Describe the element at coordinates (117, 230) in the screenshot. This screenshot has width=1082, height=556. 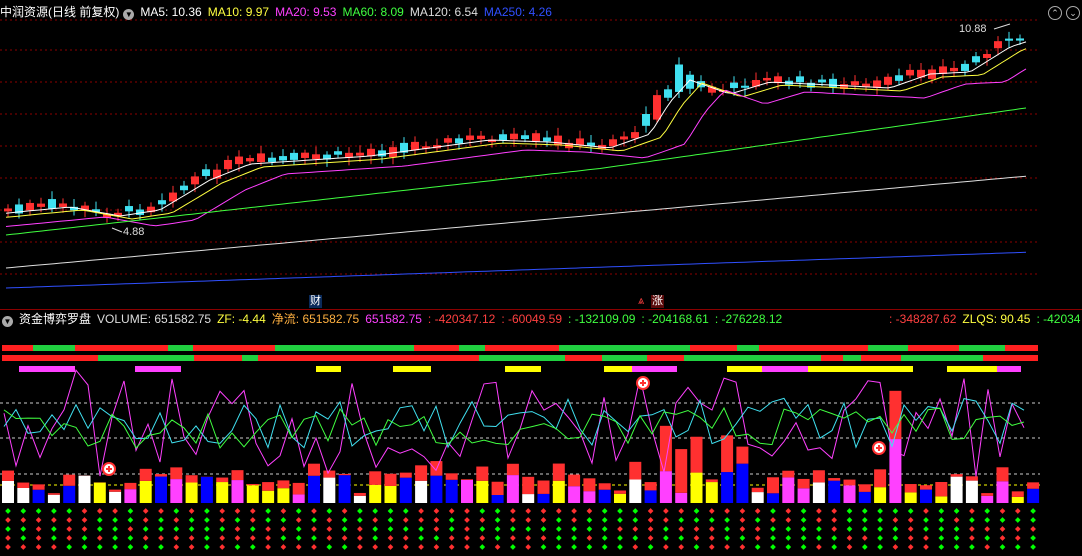
I see `low-pointer` at that location.